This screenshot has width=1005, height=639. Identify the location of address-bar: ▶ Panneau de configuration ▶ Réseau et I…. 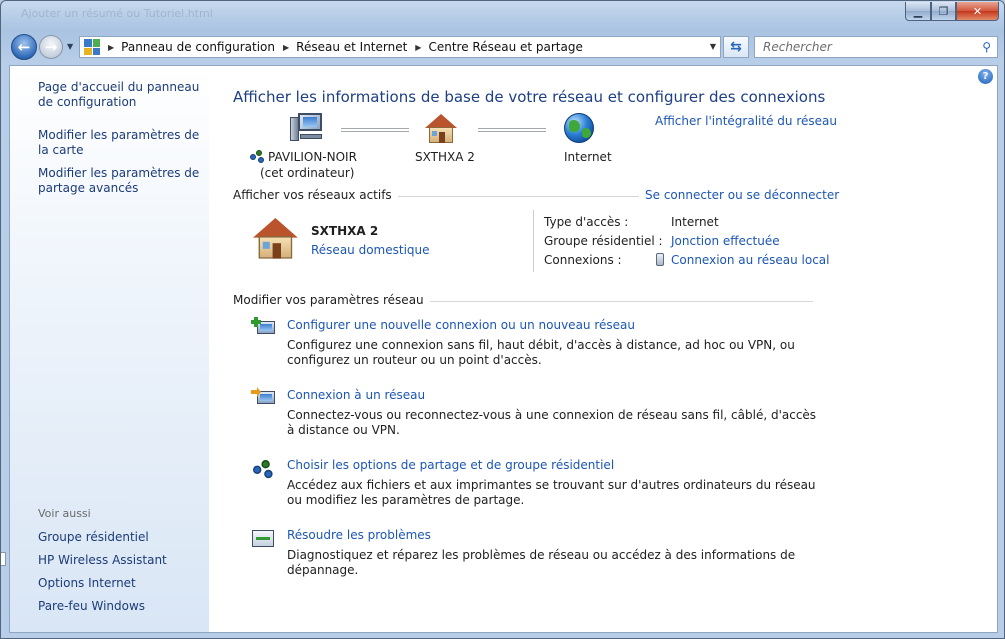
(400, 47).